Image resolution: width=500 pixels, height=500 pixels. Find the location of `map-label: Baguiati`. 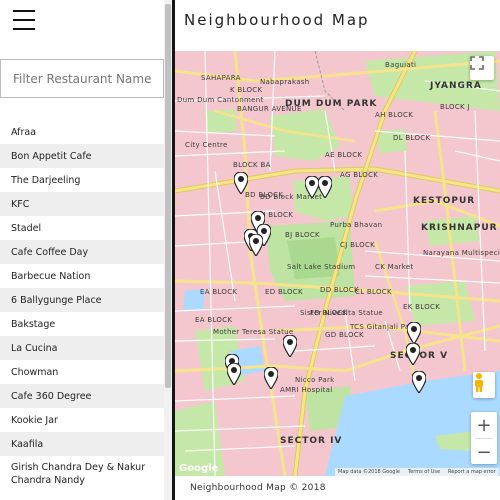

map-label: Baguiati is located at coordinates (401, 65).